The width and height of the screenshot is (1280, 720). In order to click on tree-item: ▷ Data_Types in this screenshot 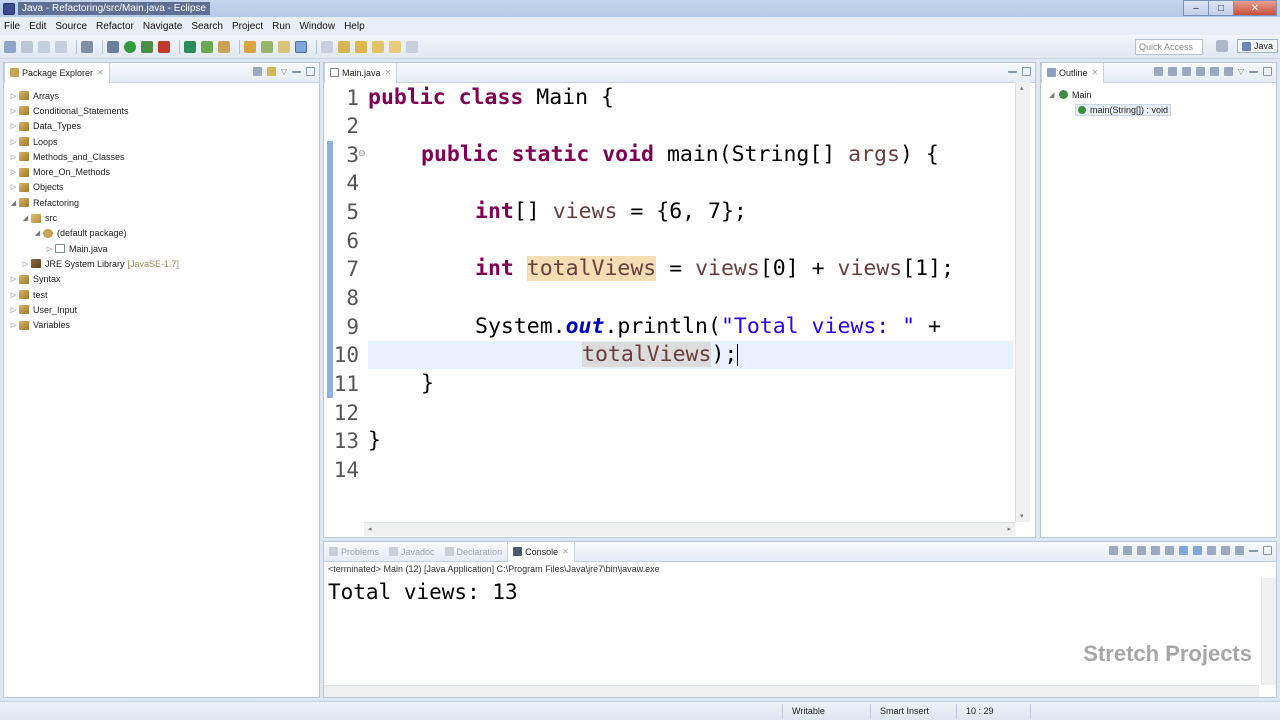, I will do `click(161, 126)`.